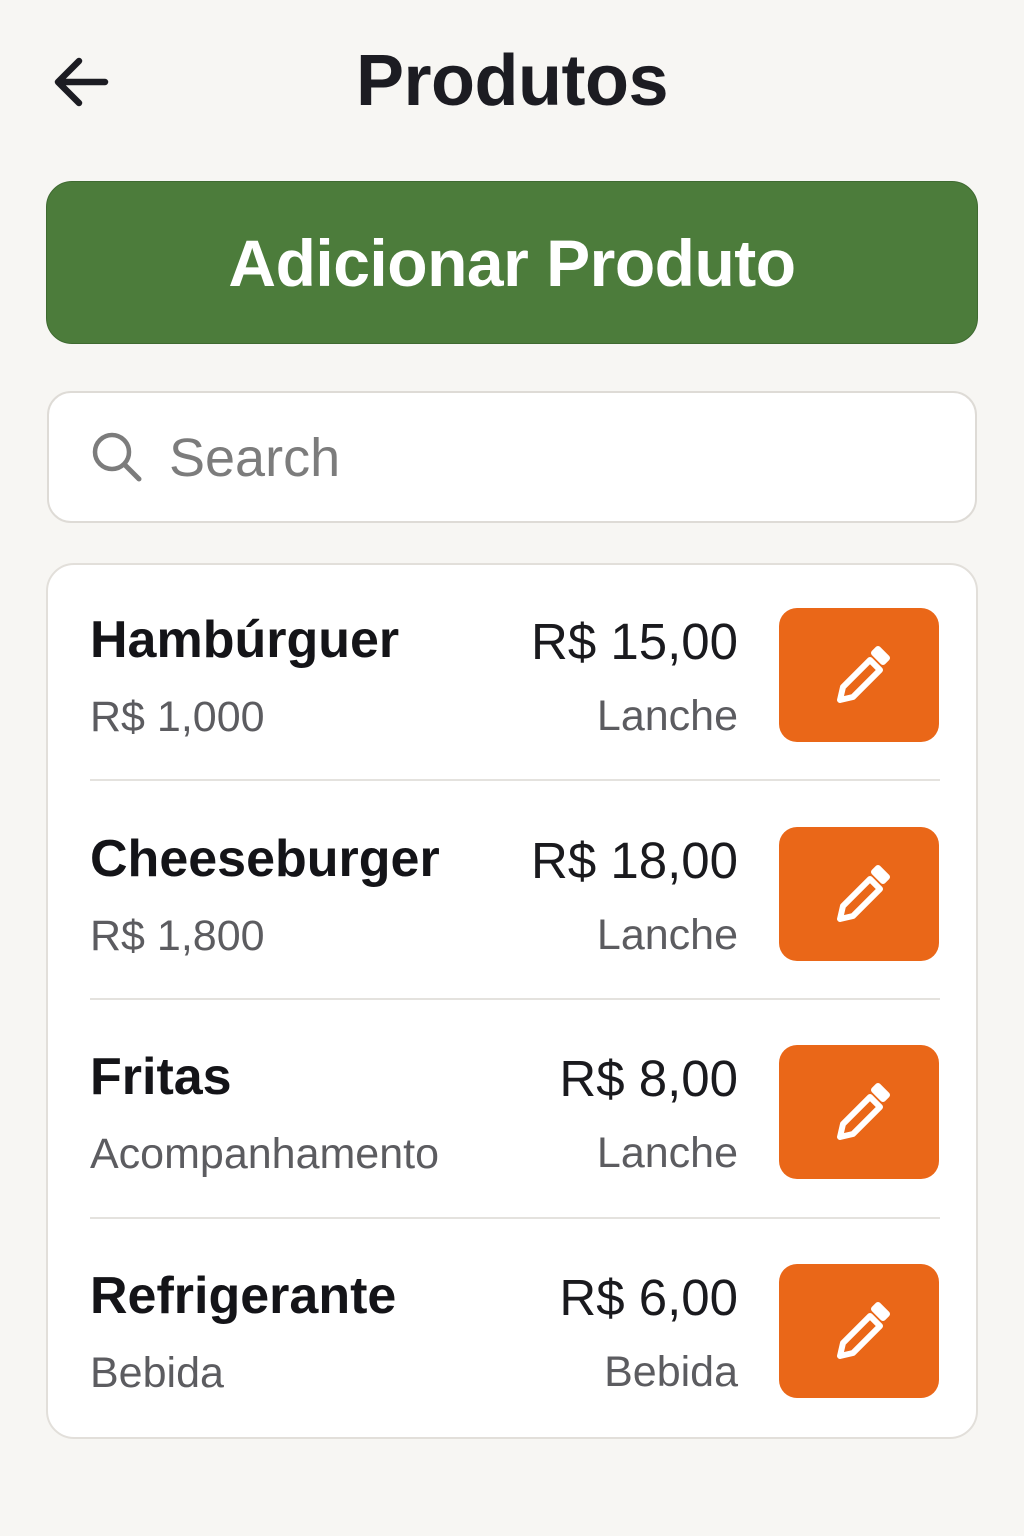 This screenshot has height=1536, width=1024. Describe the element at coordinates (264, 1154) in the screenshot. I see `product-subtitle: Acompanhamento` at that location.